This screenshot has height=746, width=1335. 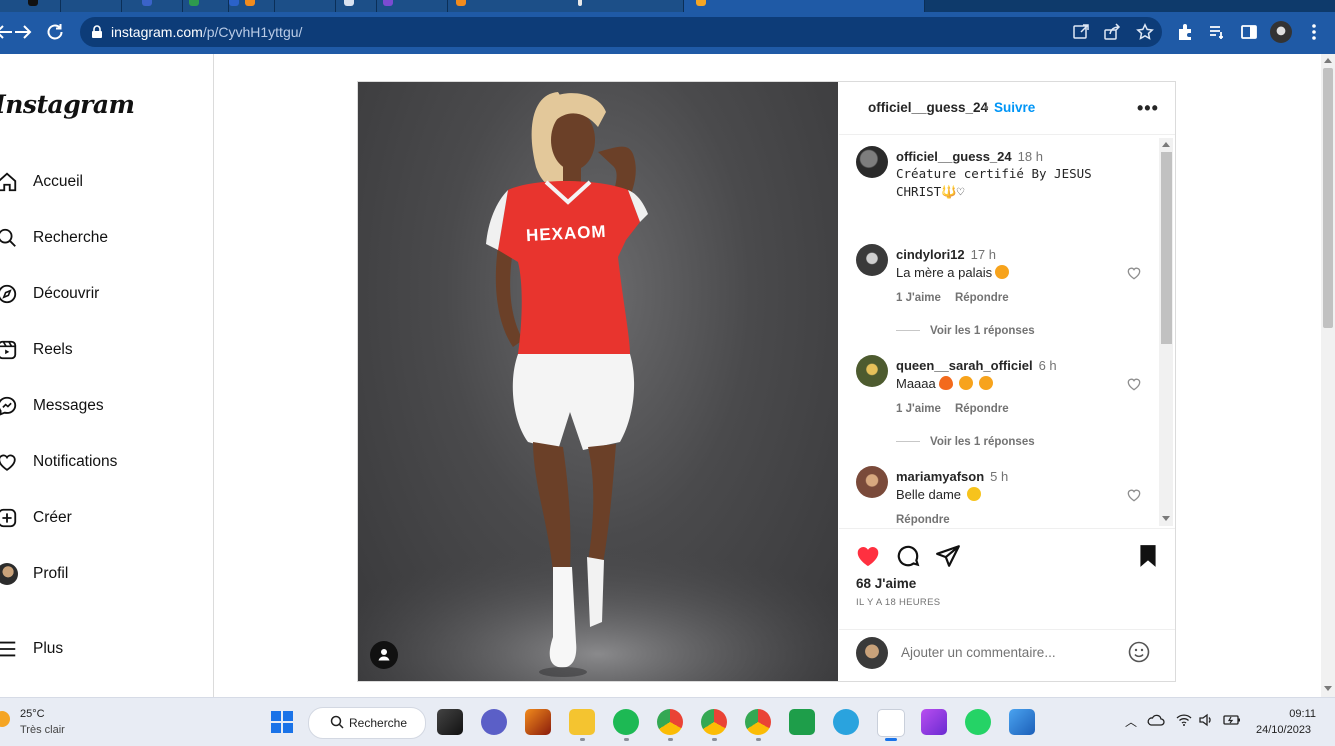 I want to click on comment-user: mariamyafson 5 h, so click(x=952, y=476).